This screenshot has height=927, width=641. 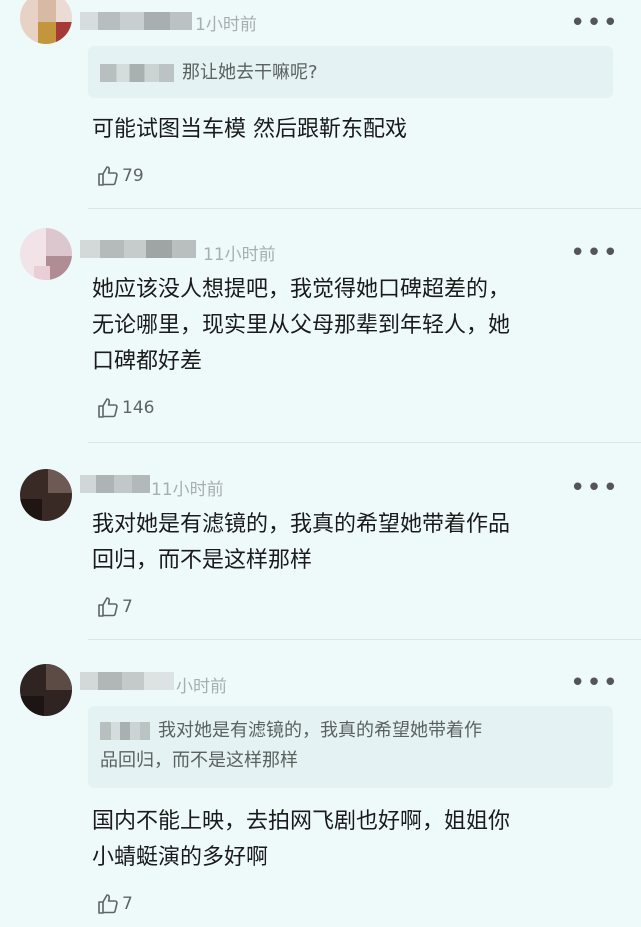 I want to click on comment-text-line: 可能试图当车模 然后跟靳东配戏, so click(x=249, y=129).